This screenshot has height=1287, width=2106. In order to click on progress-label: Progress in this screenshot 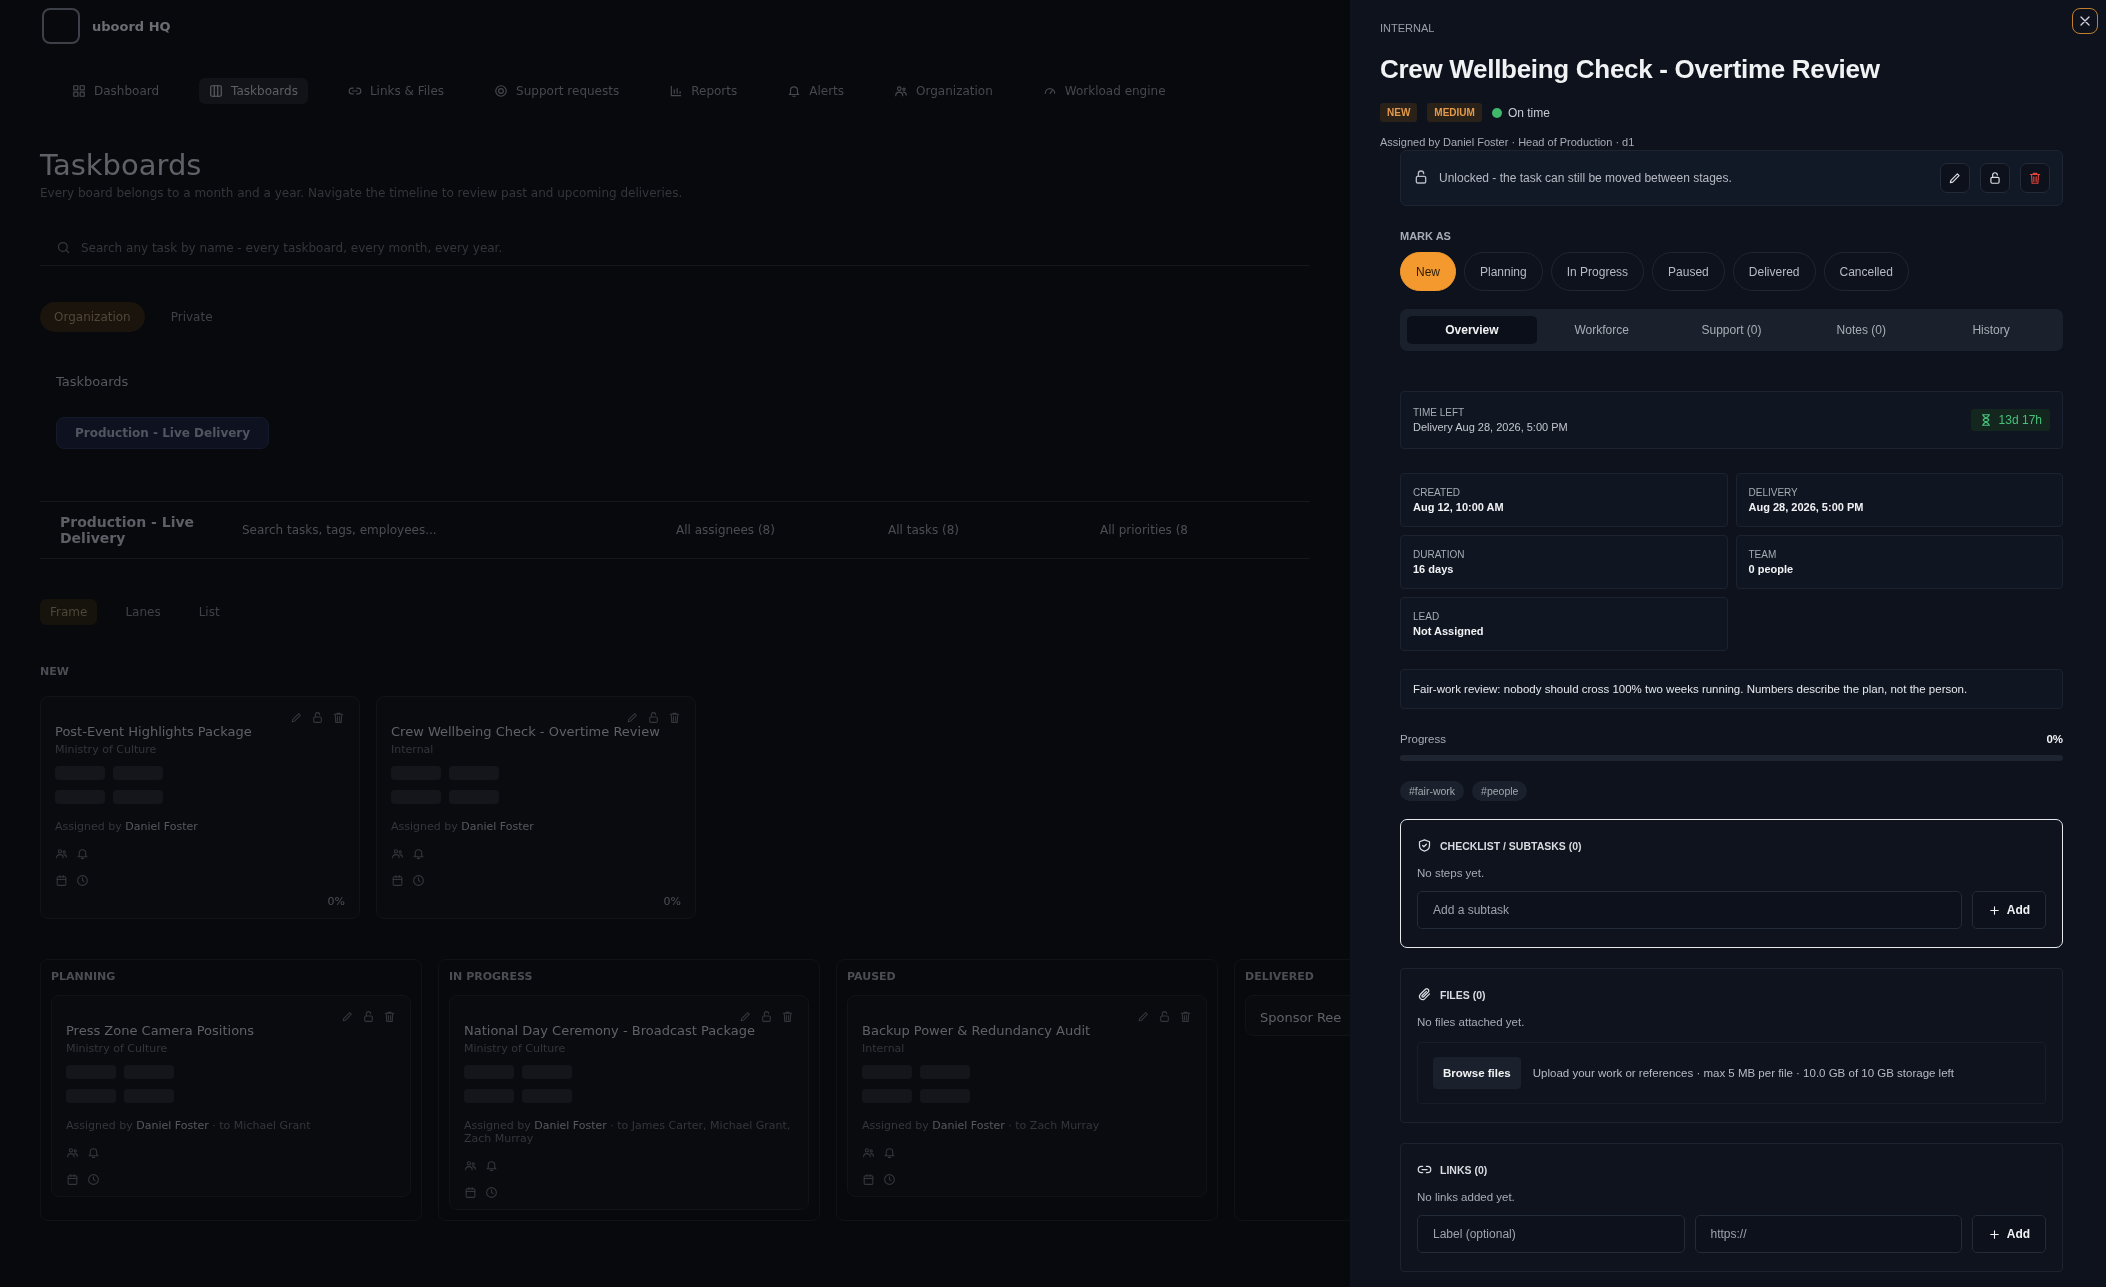, I will do `click(1423, 739)`.